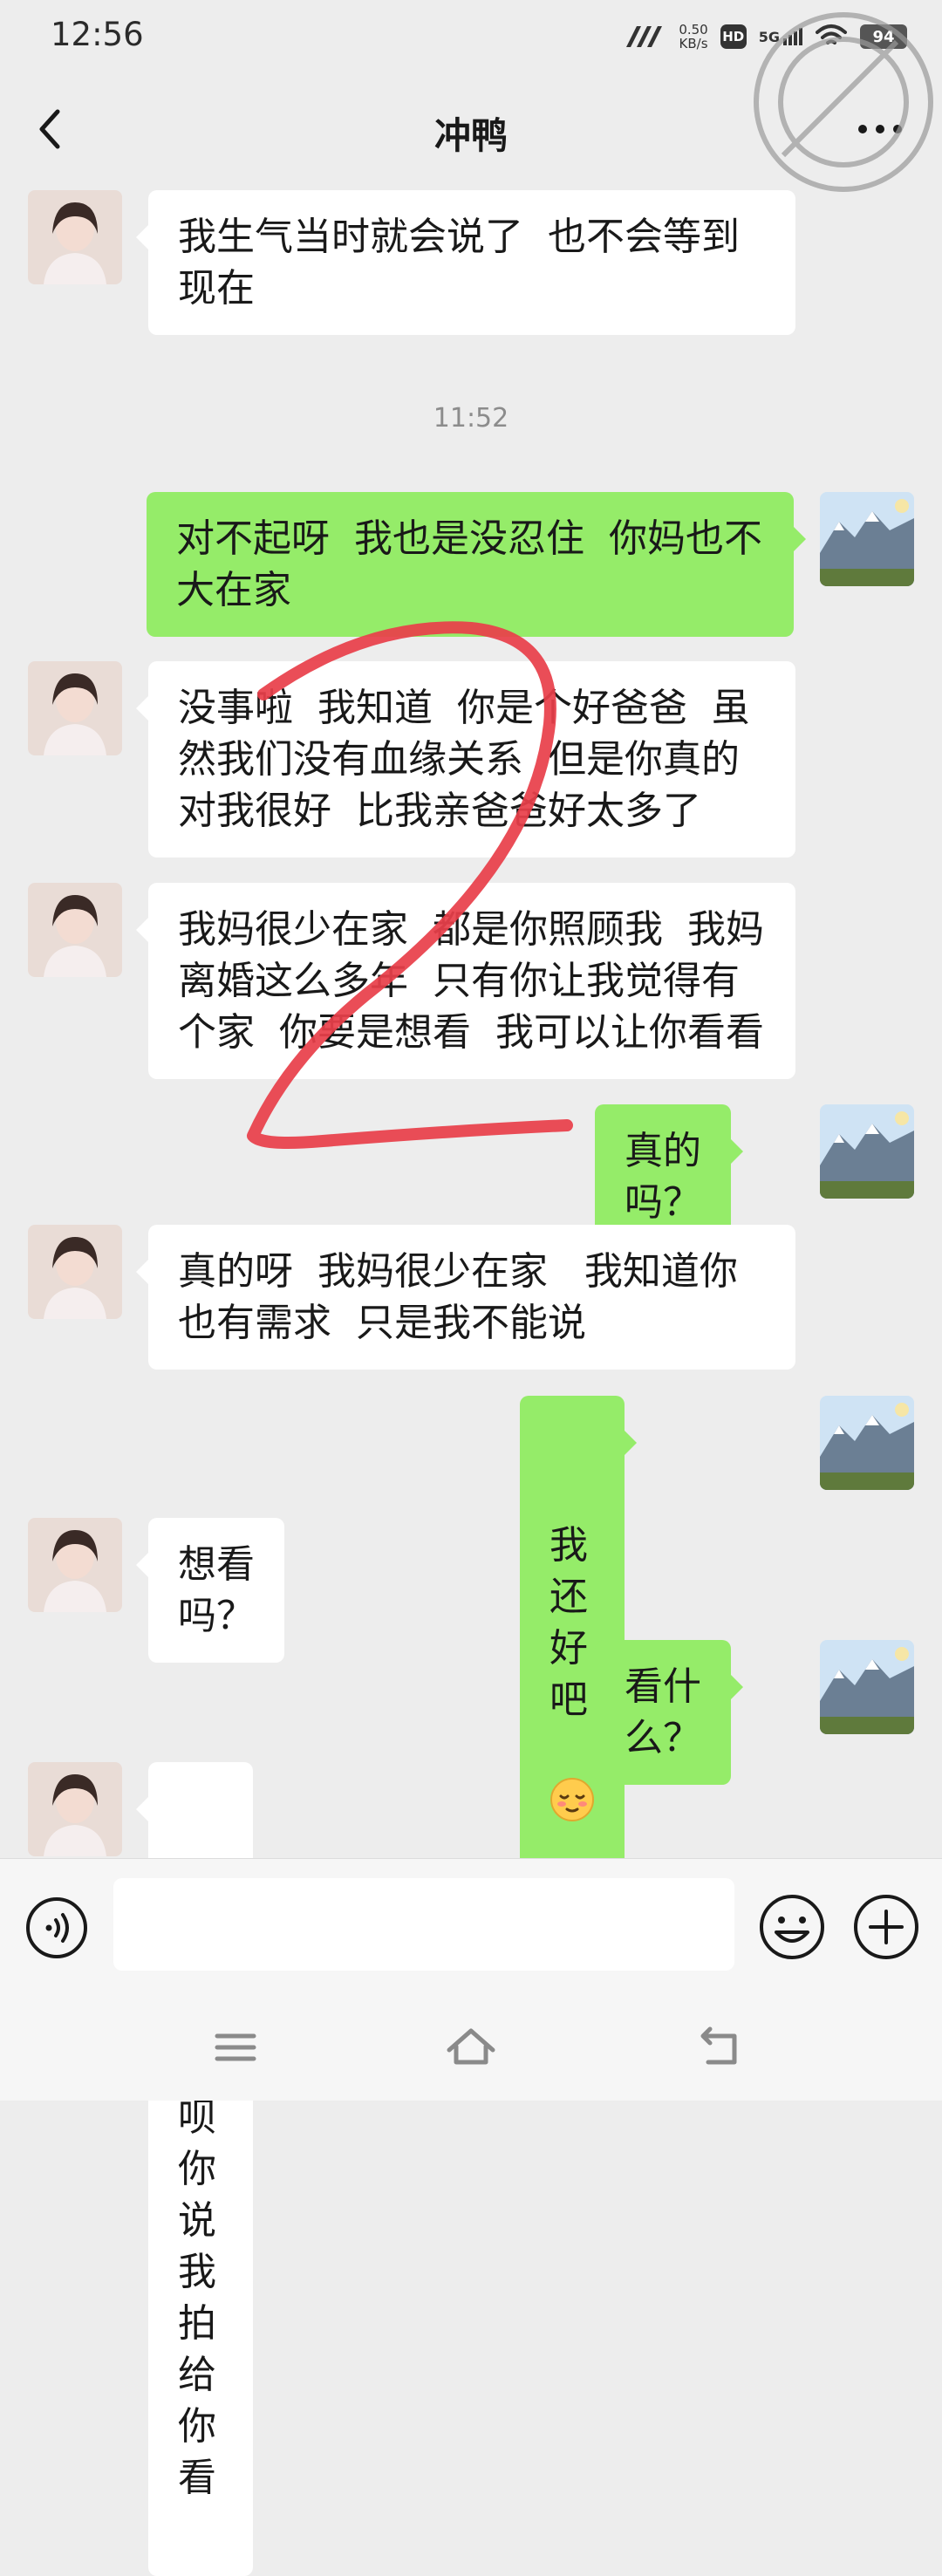 The image size is (942, 2576). I want to click on message-bubble-incoming: 真的呀 我妈很少在家 我知道你 也有需求 只是我不能说, so click(465, 1297).